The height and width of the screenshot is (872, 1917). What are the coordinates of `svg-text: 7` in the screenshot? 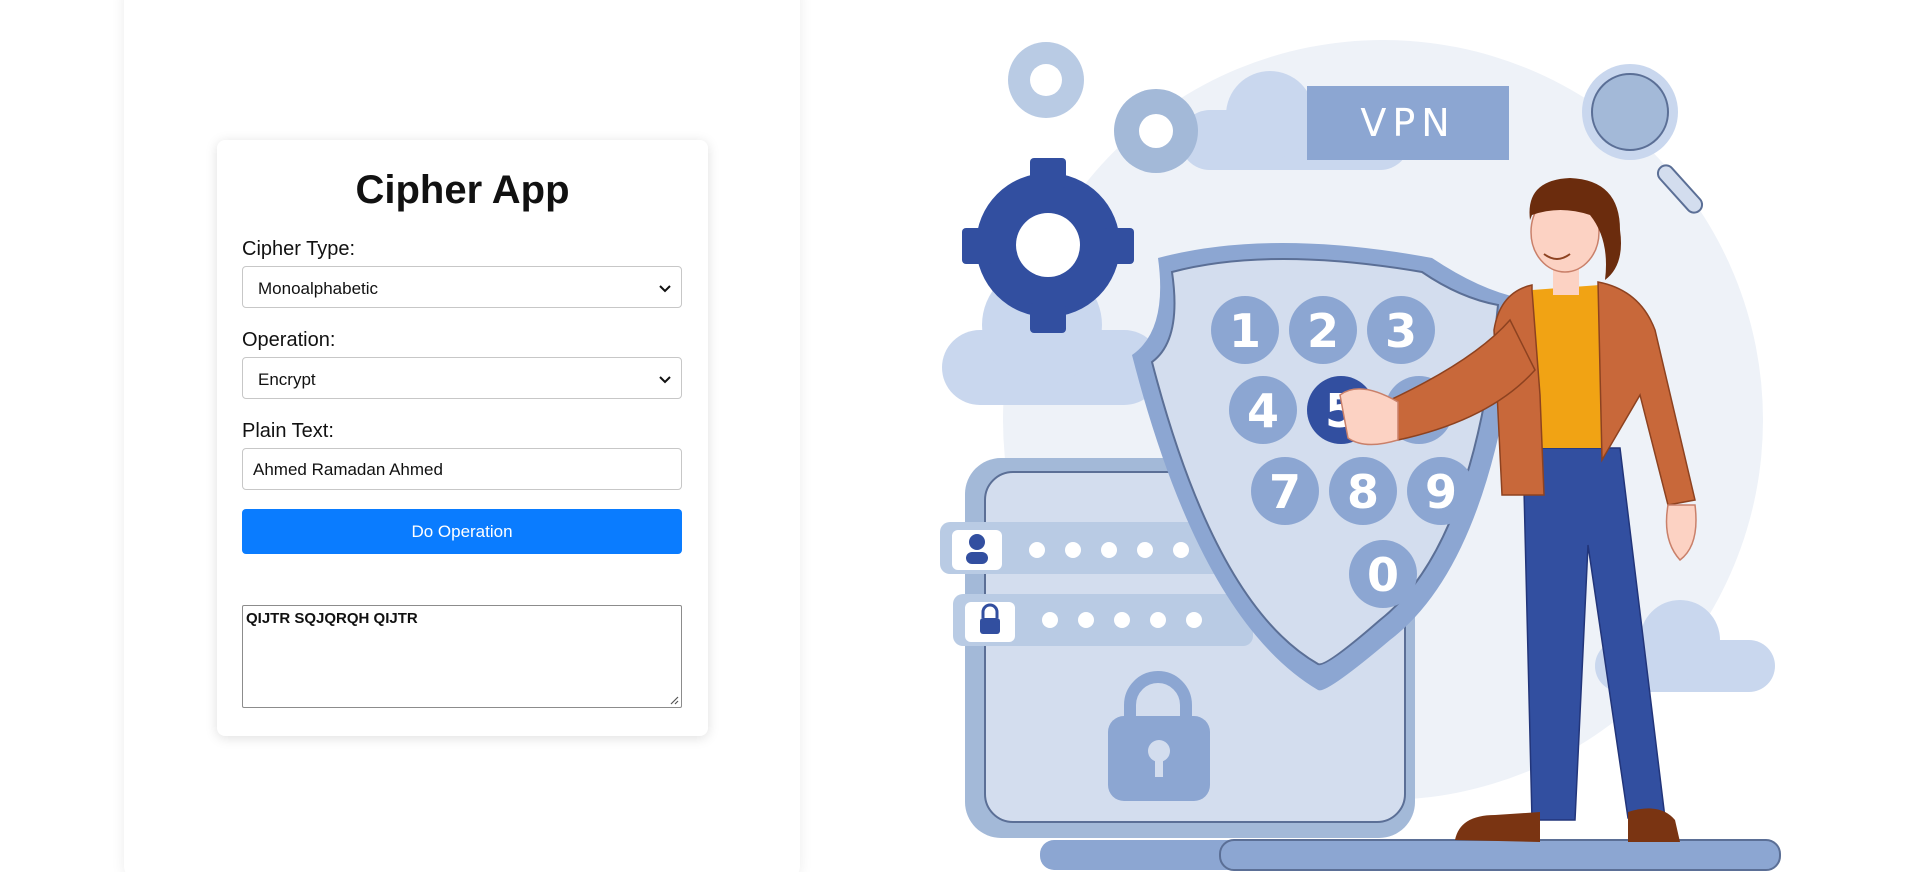 It's located at (1285, 492).